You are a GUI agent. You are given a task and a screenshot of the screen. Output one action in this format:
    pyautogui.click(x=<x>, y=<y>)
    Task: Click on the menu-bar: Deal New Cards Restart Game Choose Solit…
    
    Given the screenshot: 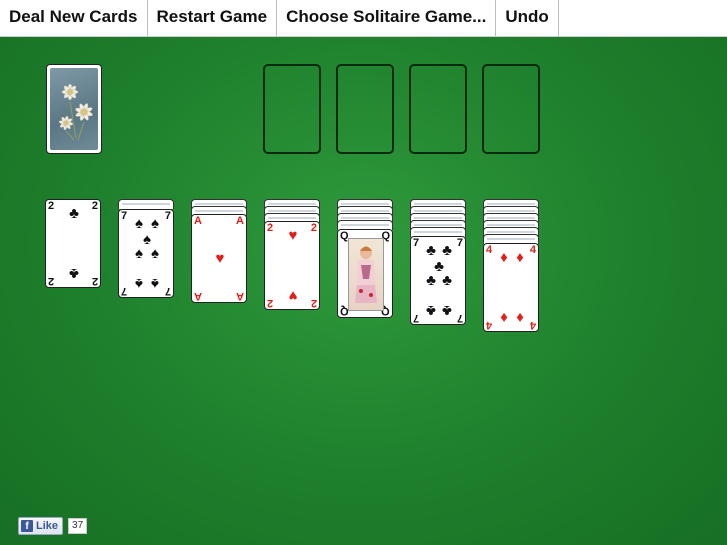 What is the action you would take?
    pyautogui.click(x=363, y=18)
    